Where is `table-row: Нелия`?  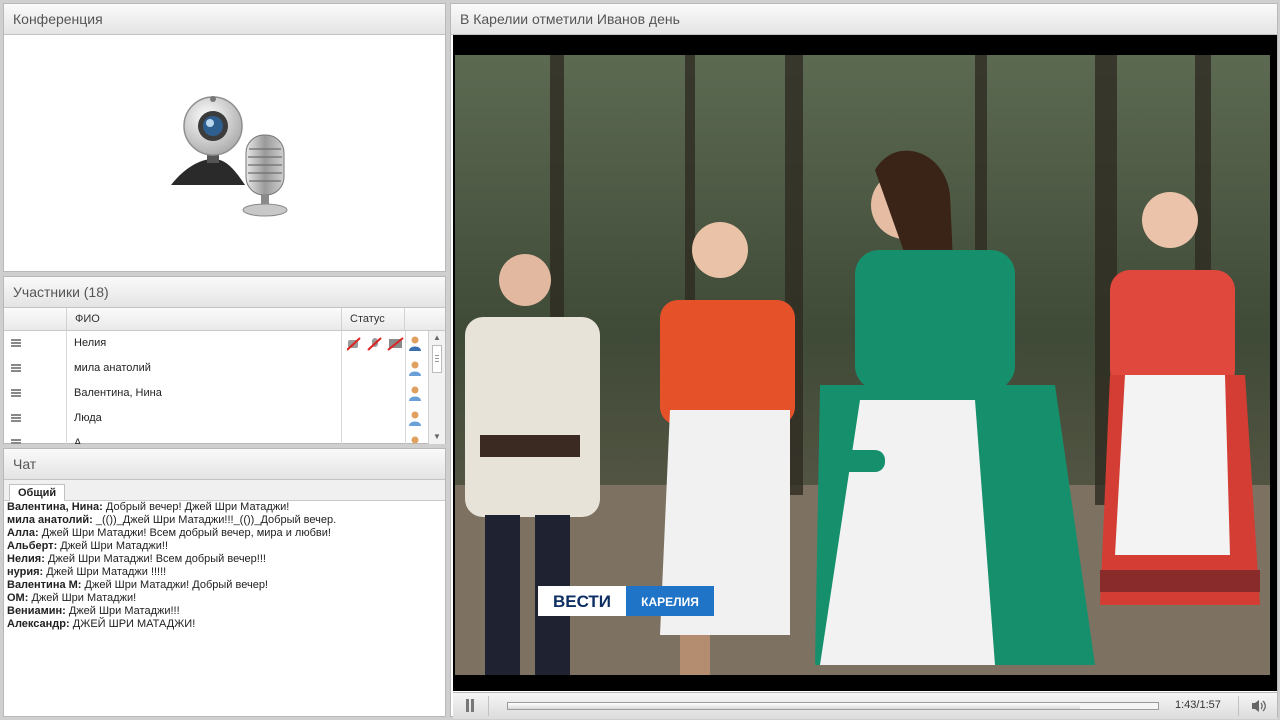
table-row: Нелия is located at coordinates (215, 343).